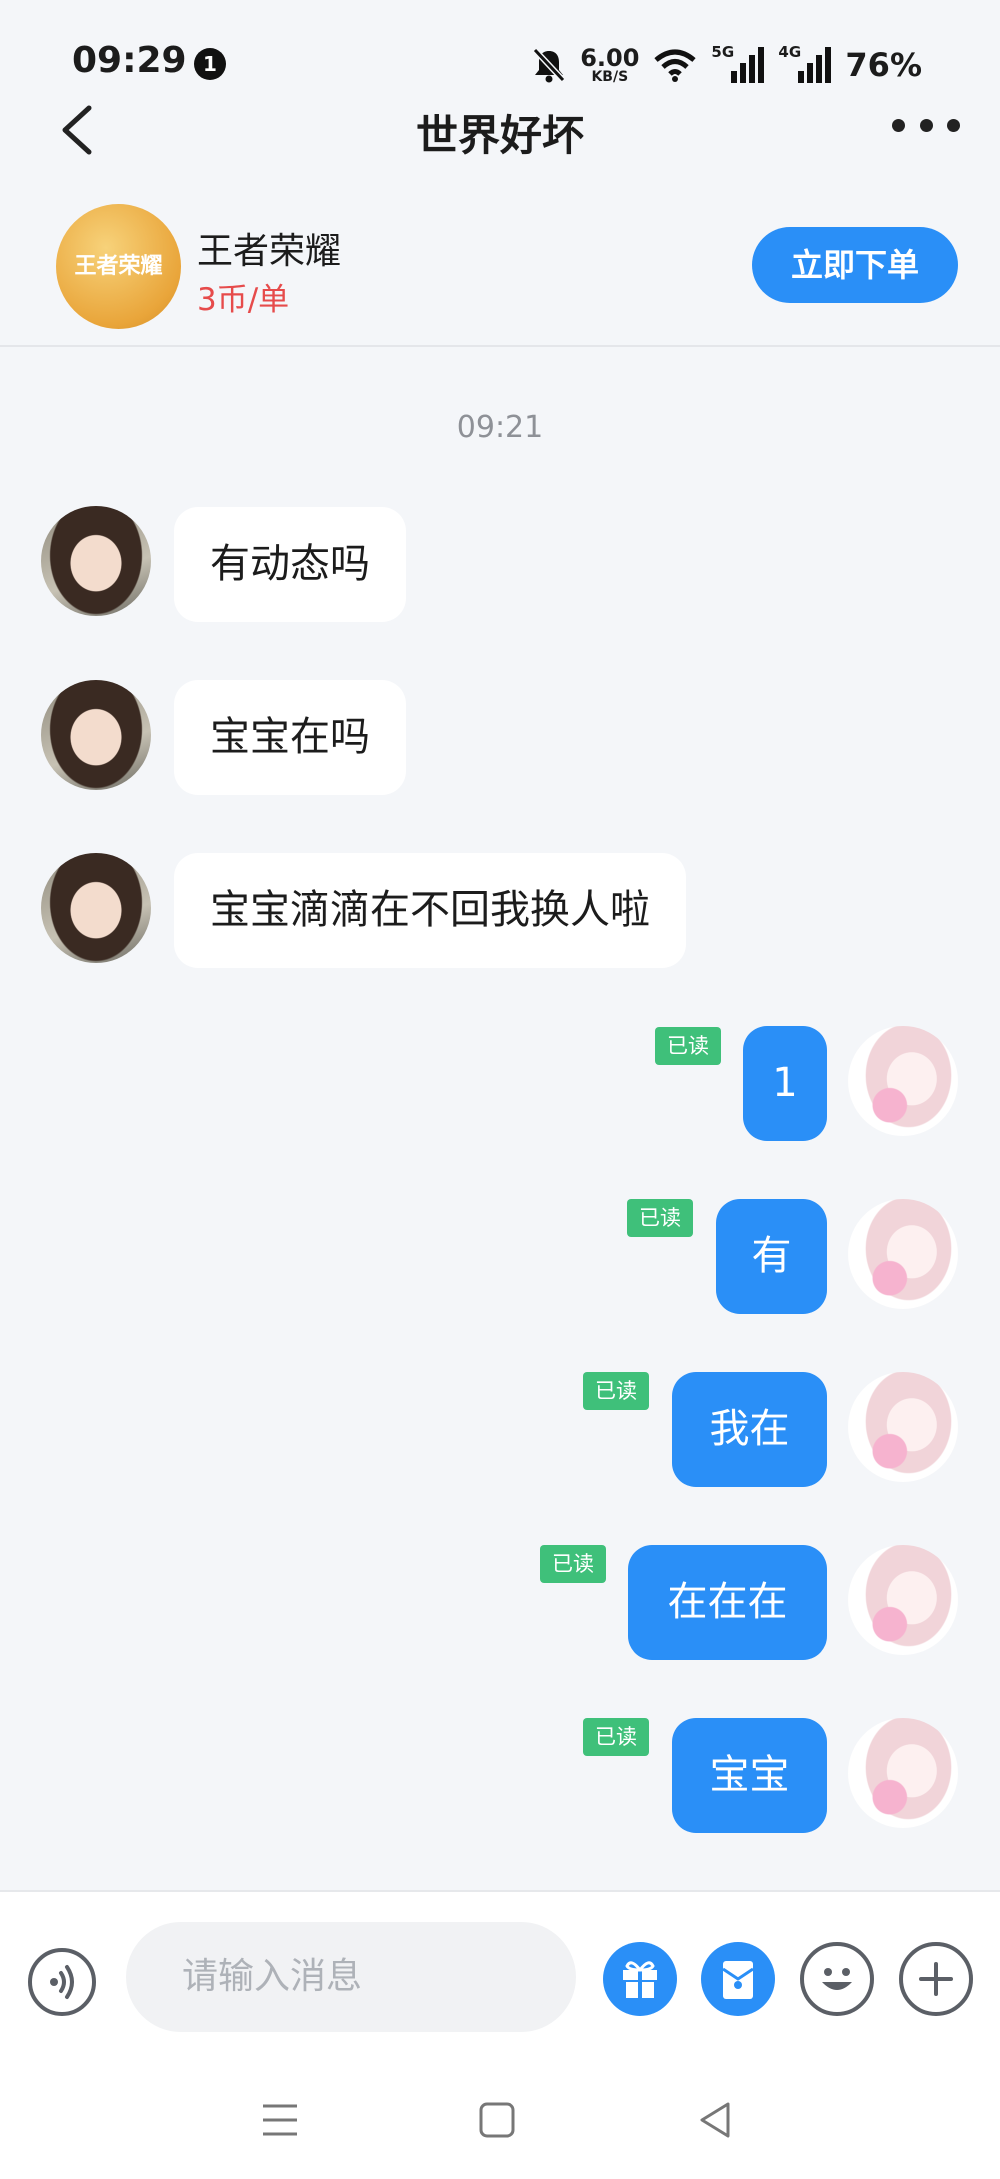 The image size is (1000, 2179). What do you see at coordinates (855, 265) in the screenshot?
I see `order-now-button: 立即下单` at bounding box center [855, 265].